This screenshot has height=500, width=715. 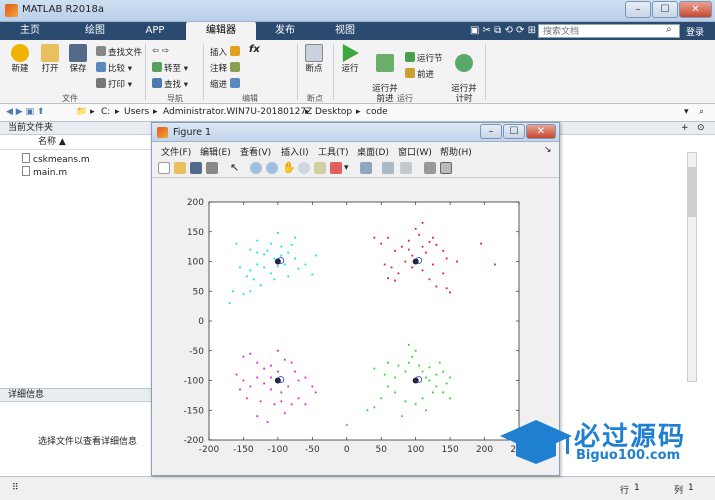 I want to click on rotate-3d-icon, so click(x=304, y=168).